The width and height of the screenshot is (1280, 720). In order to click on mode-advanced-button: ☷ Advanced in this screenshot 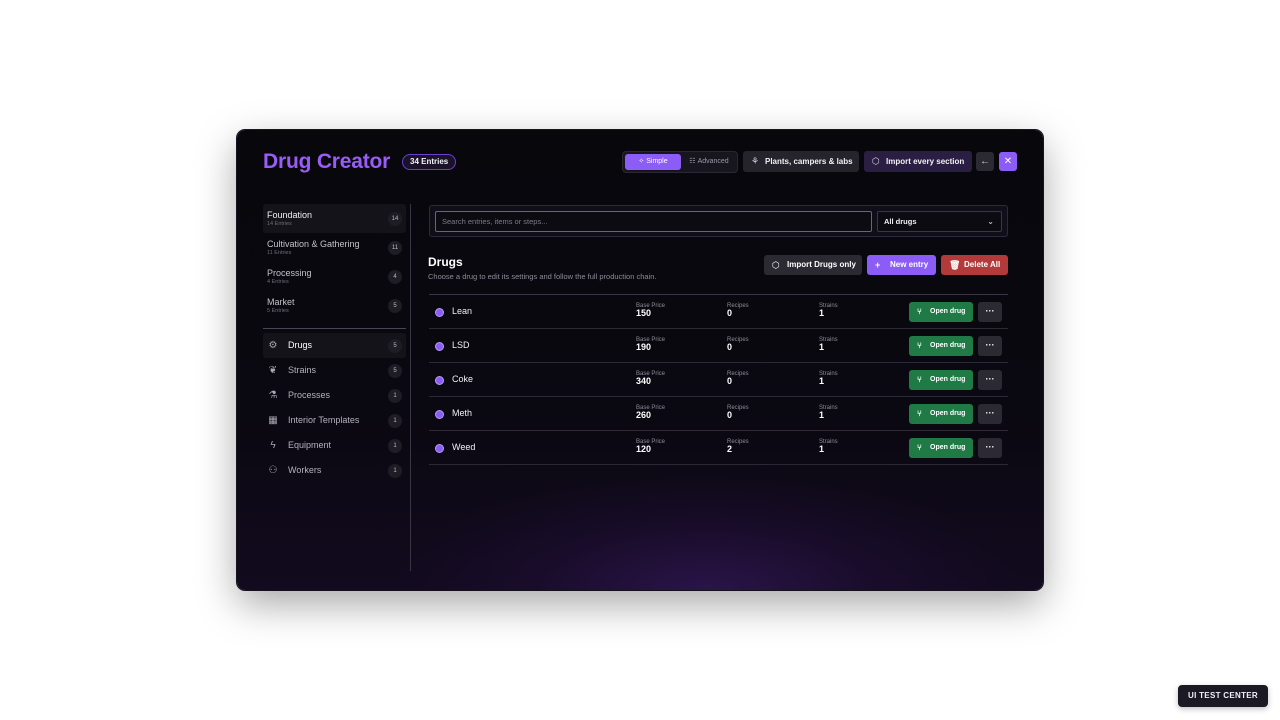, I will do `click(709, 162)`.